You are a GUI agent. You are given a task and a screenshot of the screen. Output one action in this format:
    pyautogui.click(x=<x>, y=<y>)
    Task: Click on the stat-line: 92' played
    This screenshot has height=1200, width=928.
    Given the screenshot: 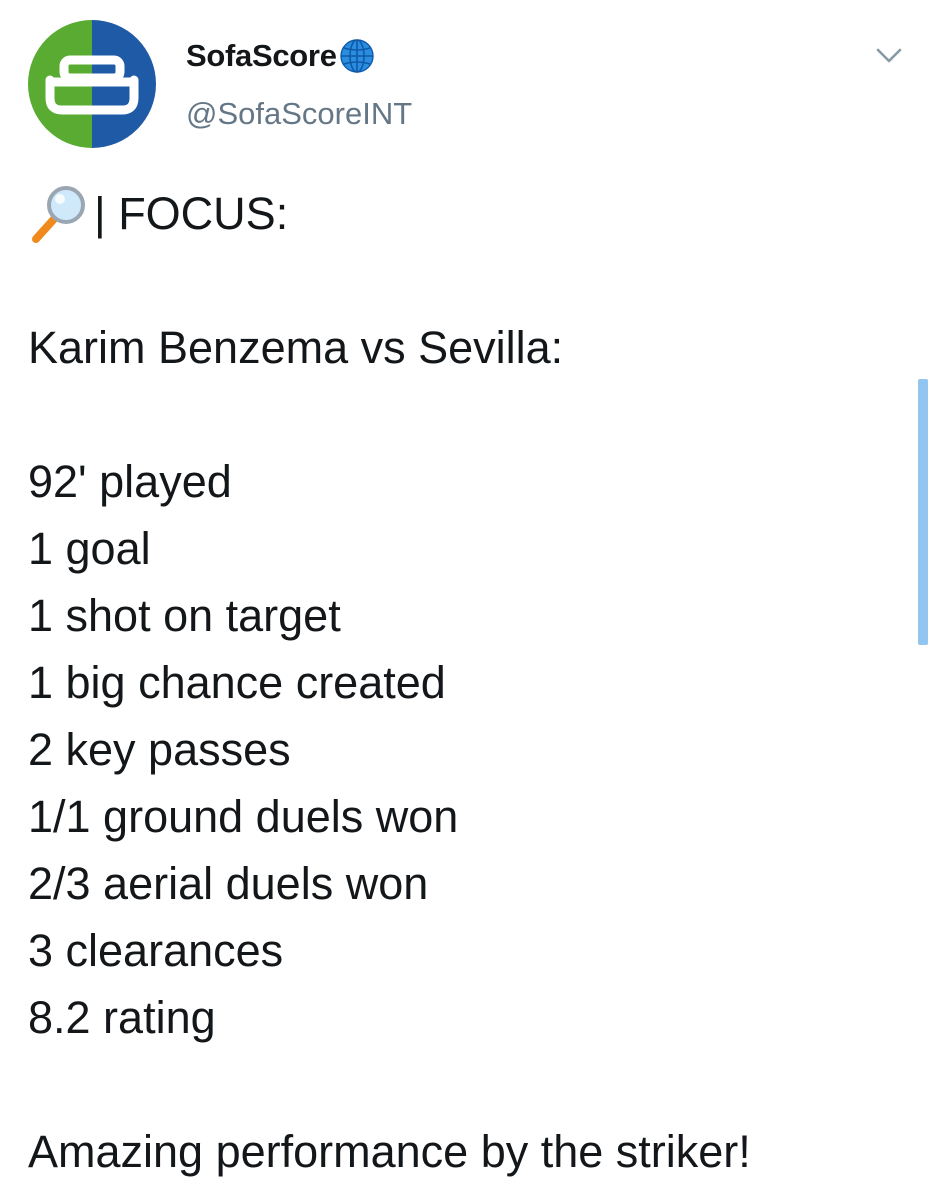 What is the action you would take?
    pyautogui.click(x=130, y=481)
    